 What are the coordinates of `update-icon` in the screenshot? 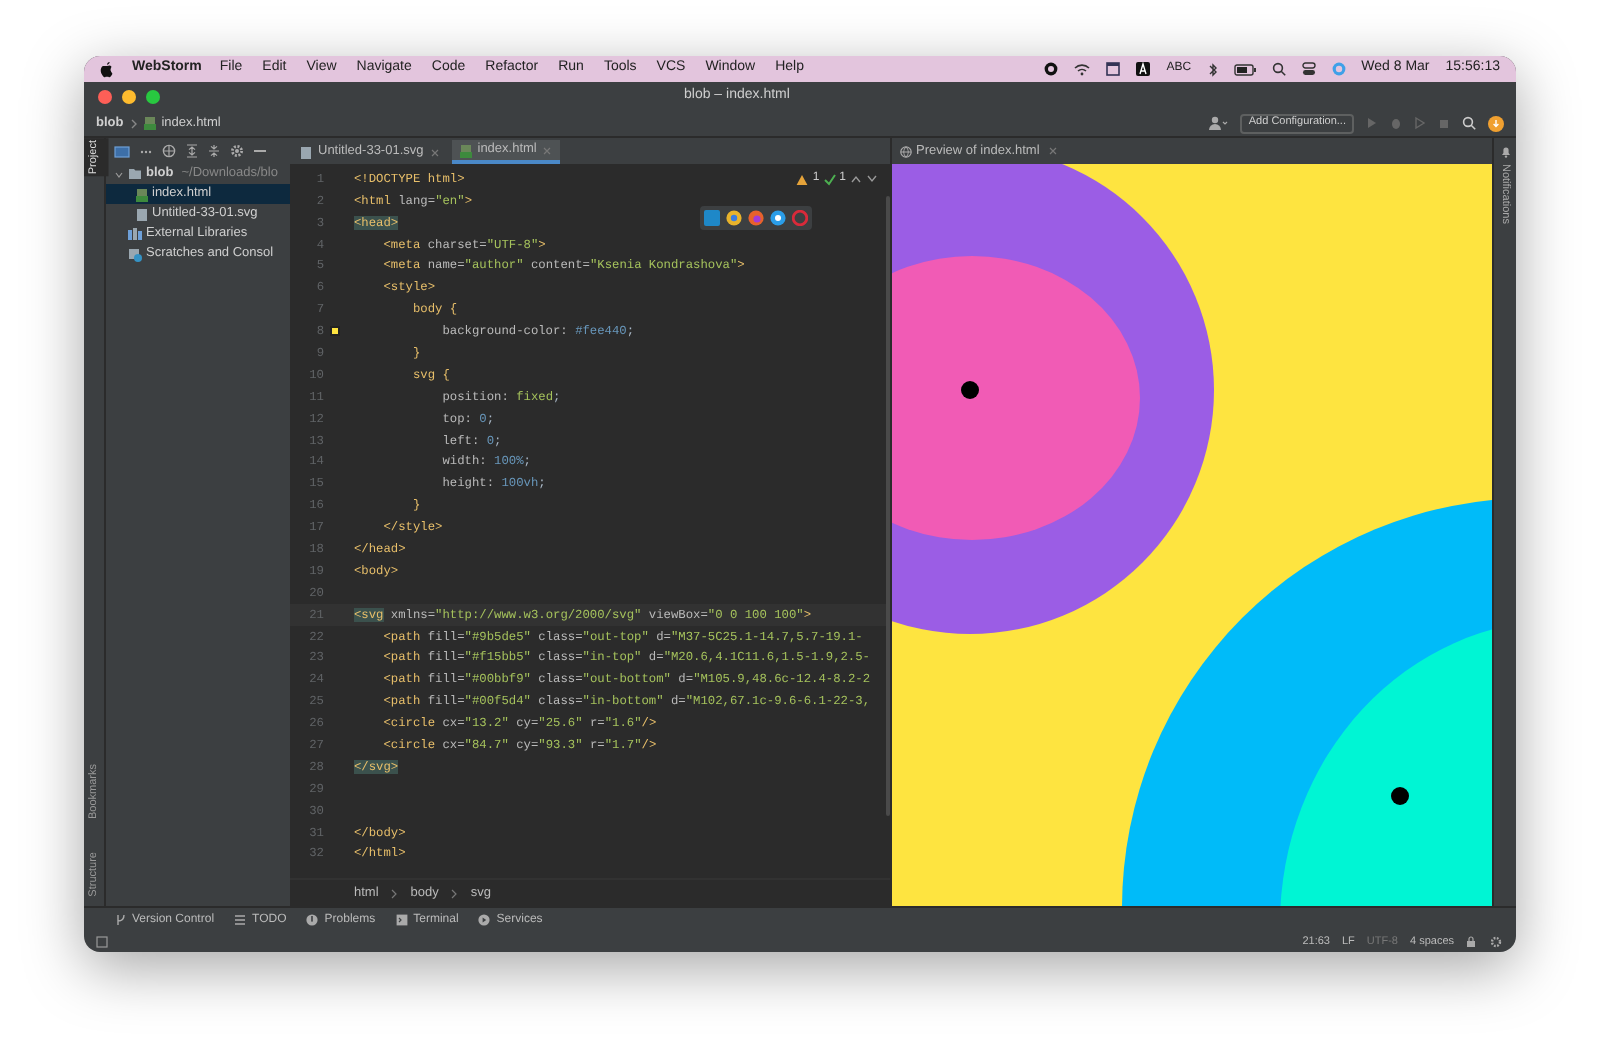 It's located at (1496, 123).